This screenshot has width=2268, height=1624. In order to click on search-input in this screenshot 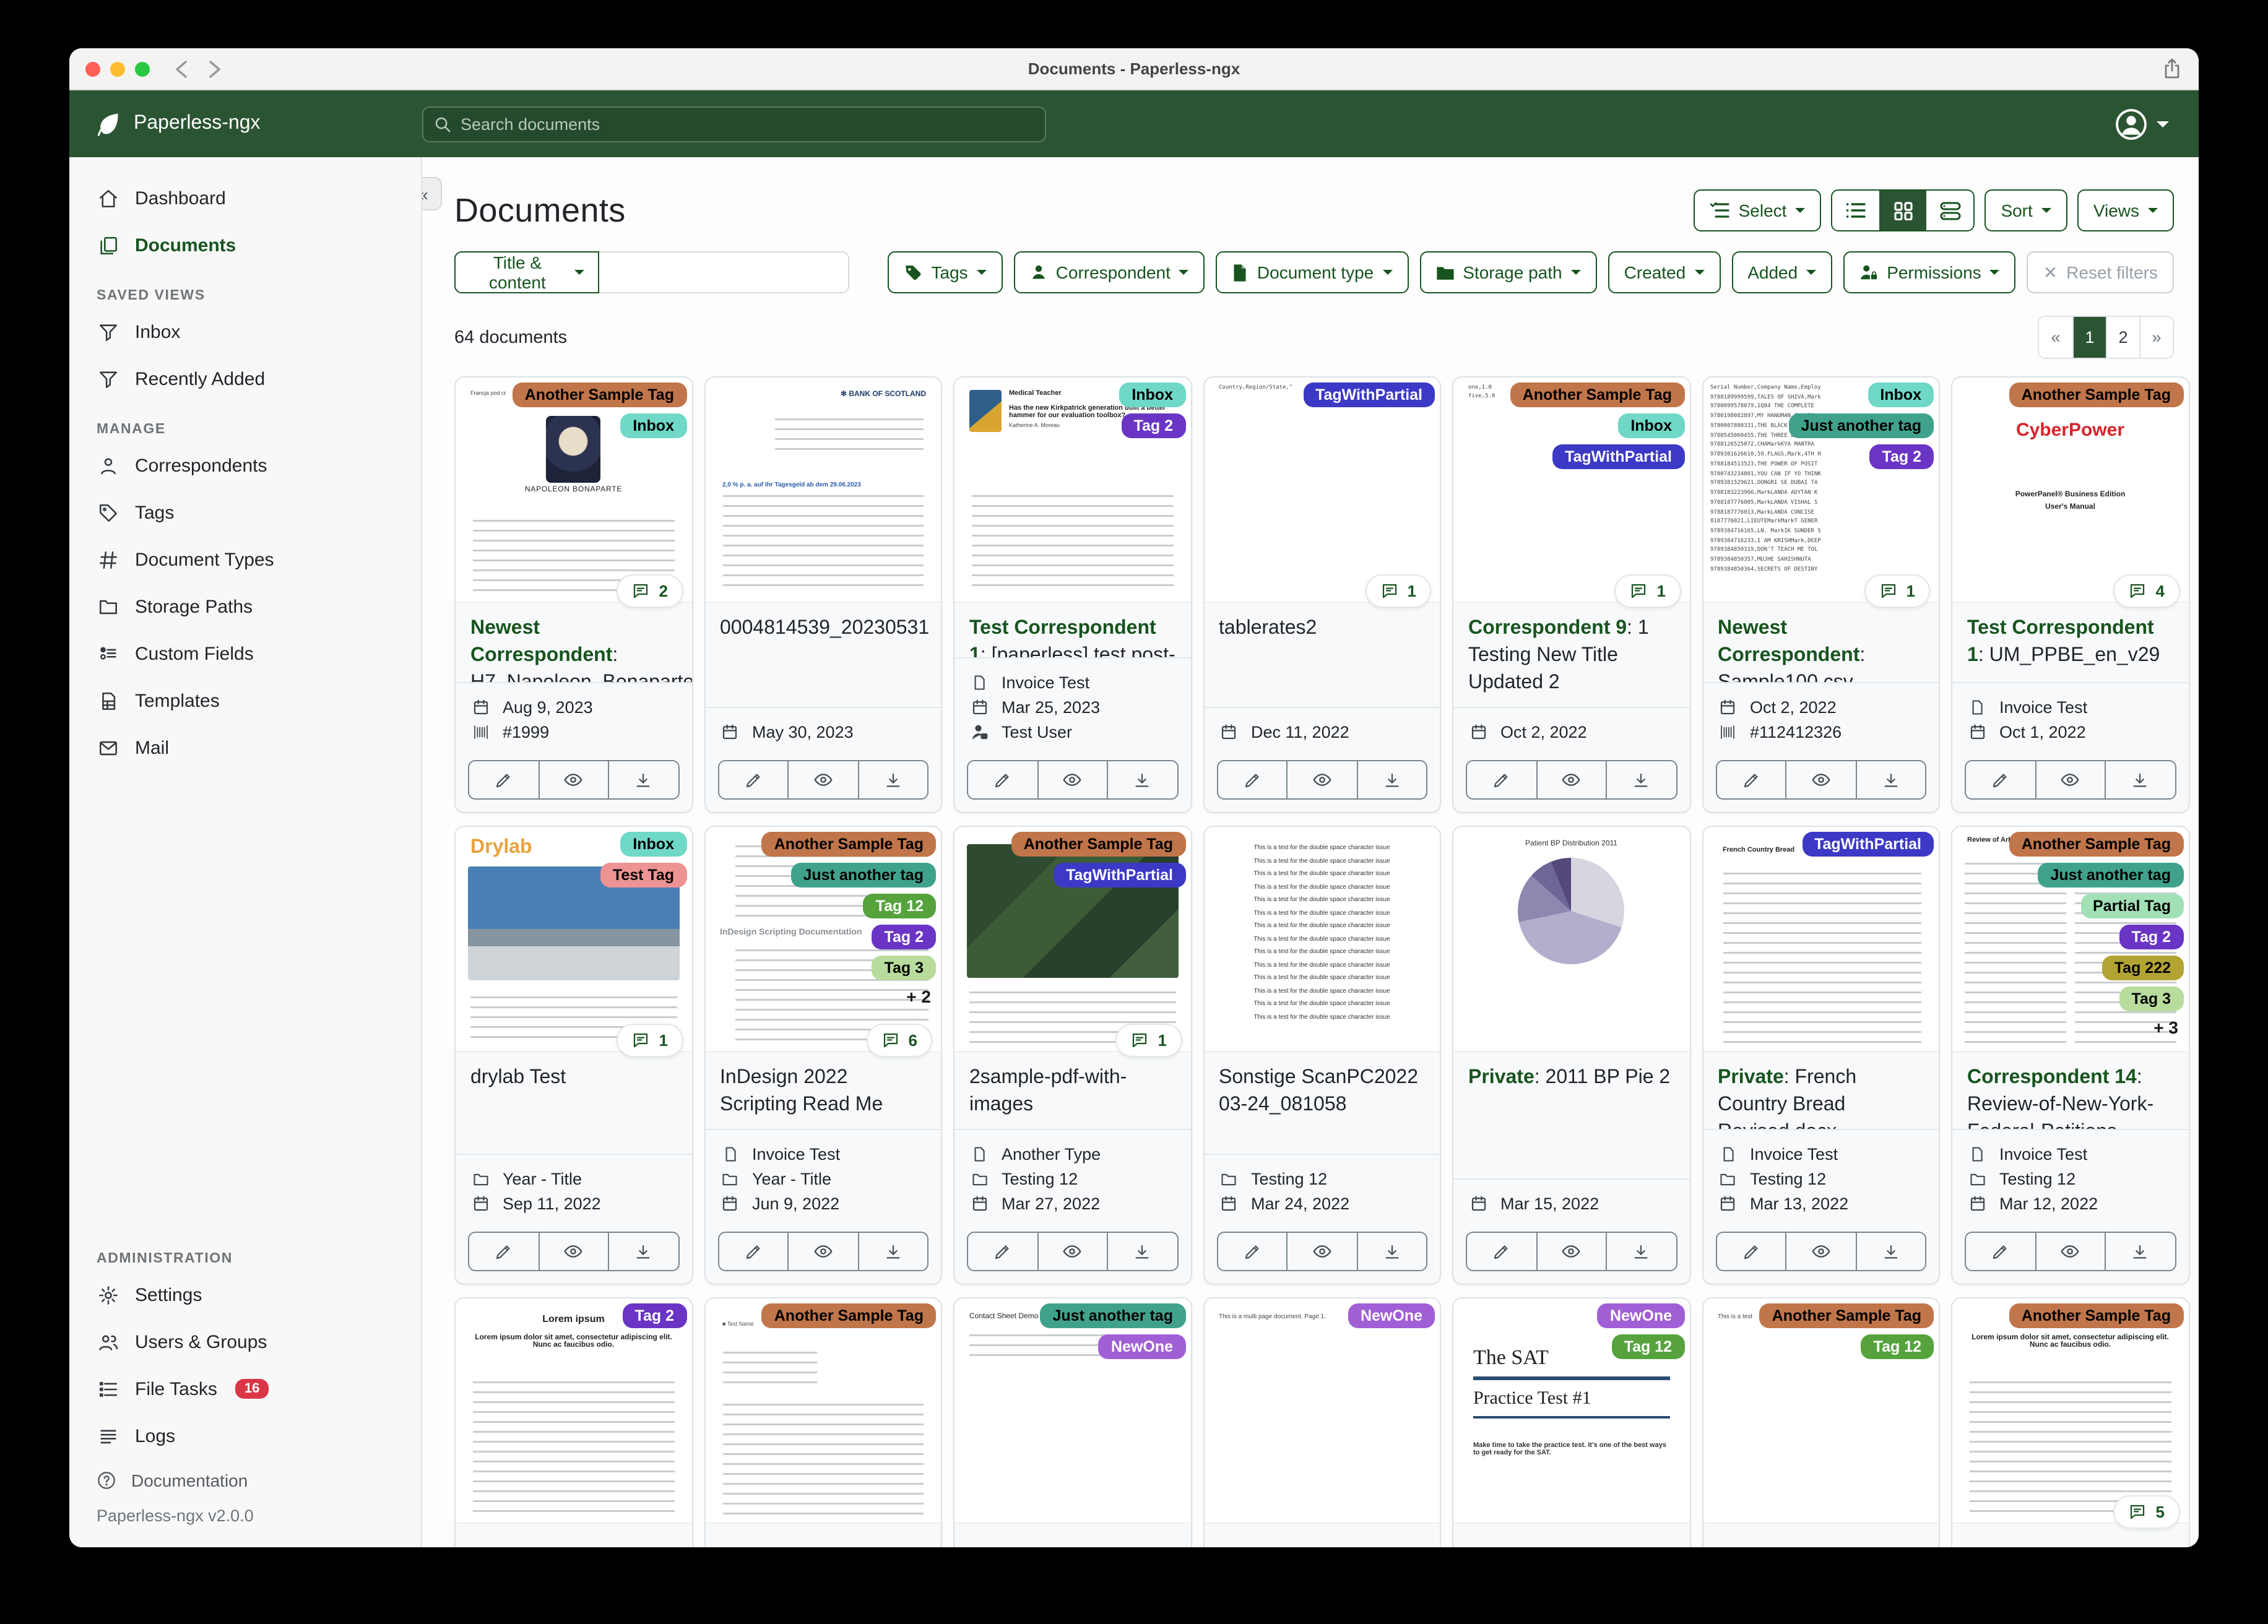, I will do `click(734, 124)`.